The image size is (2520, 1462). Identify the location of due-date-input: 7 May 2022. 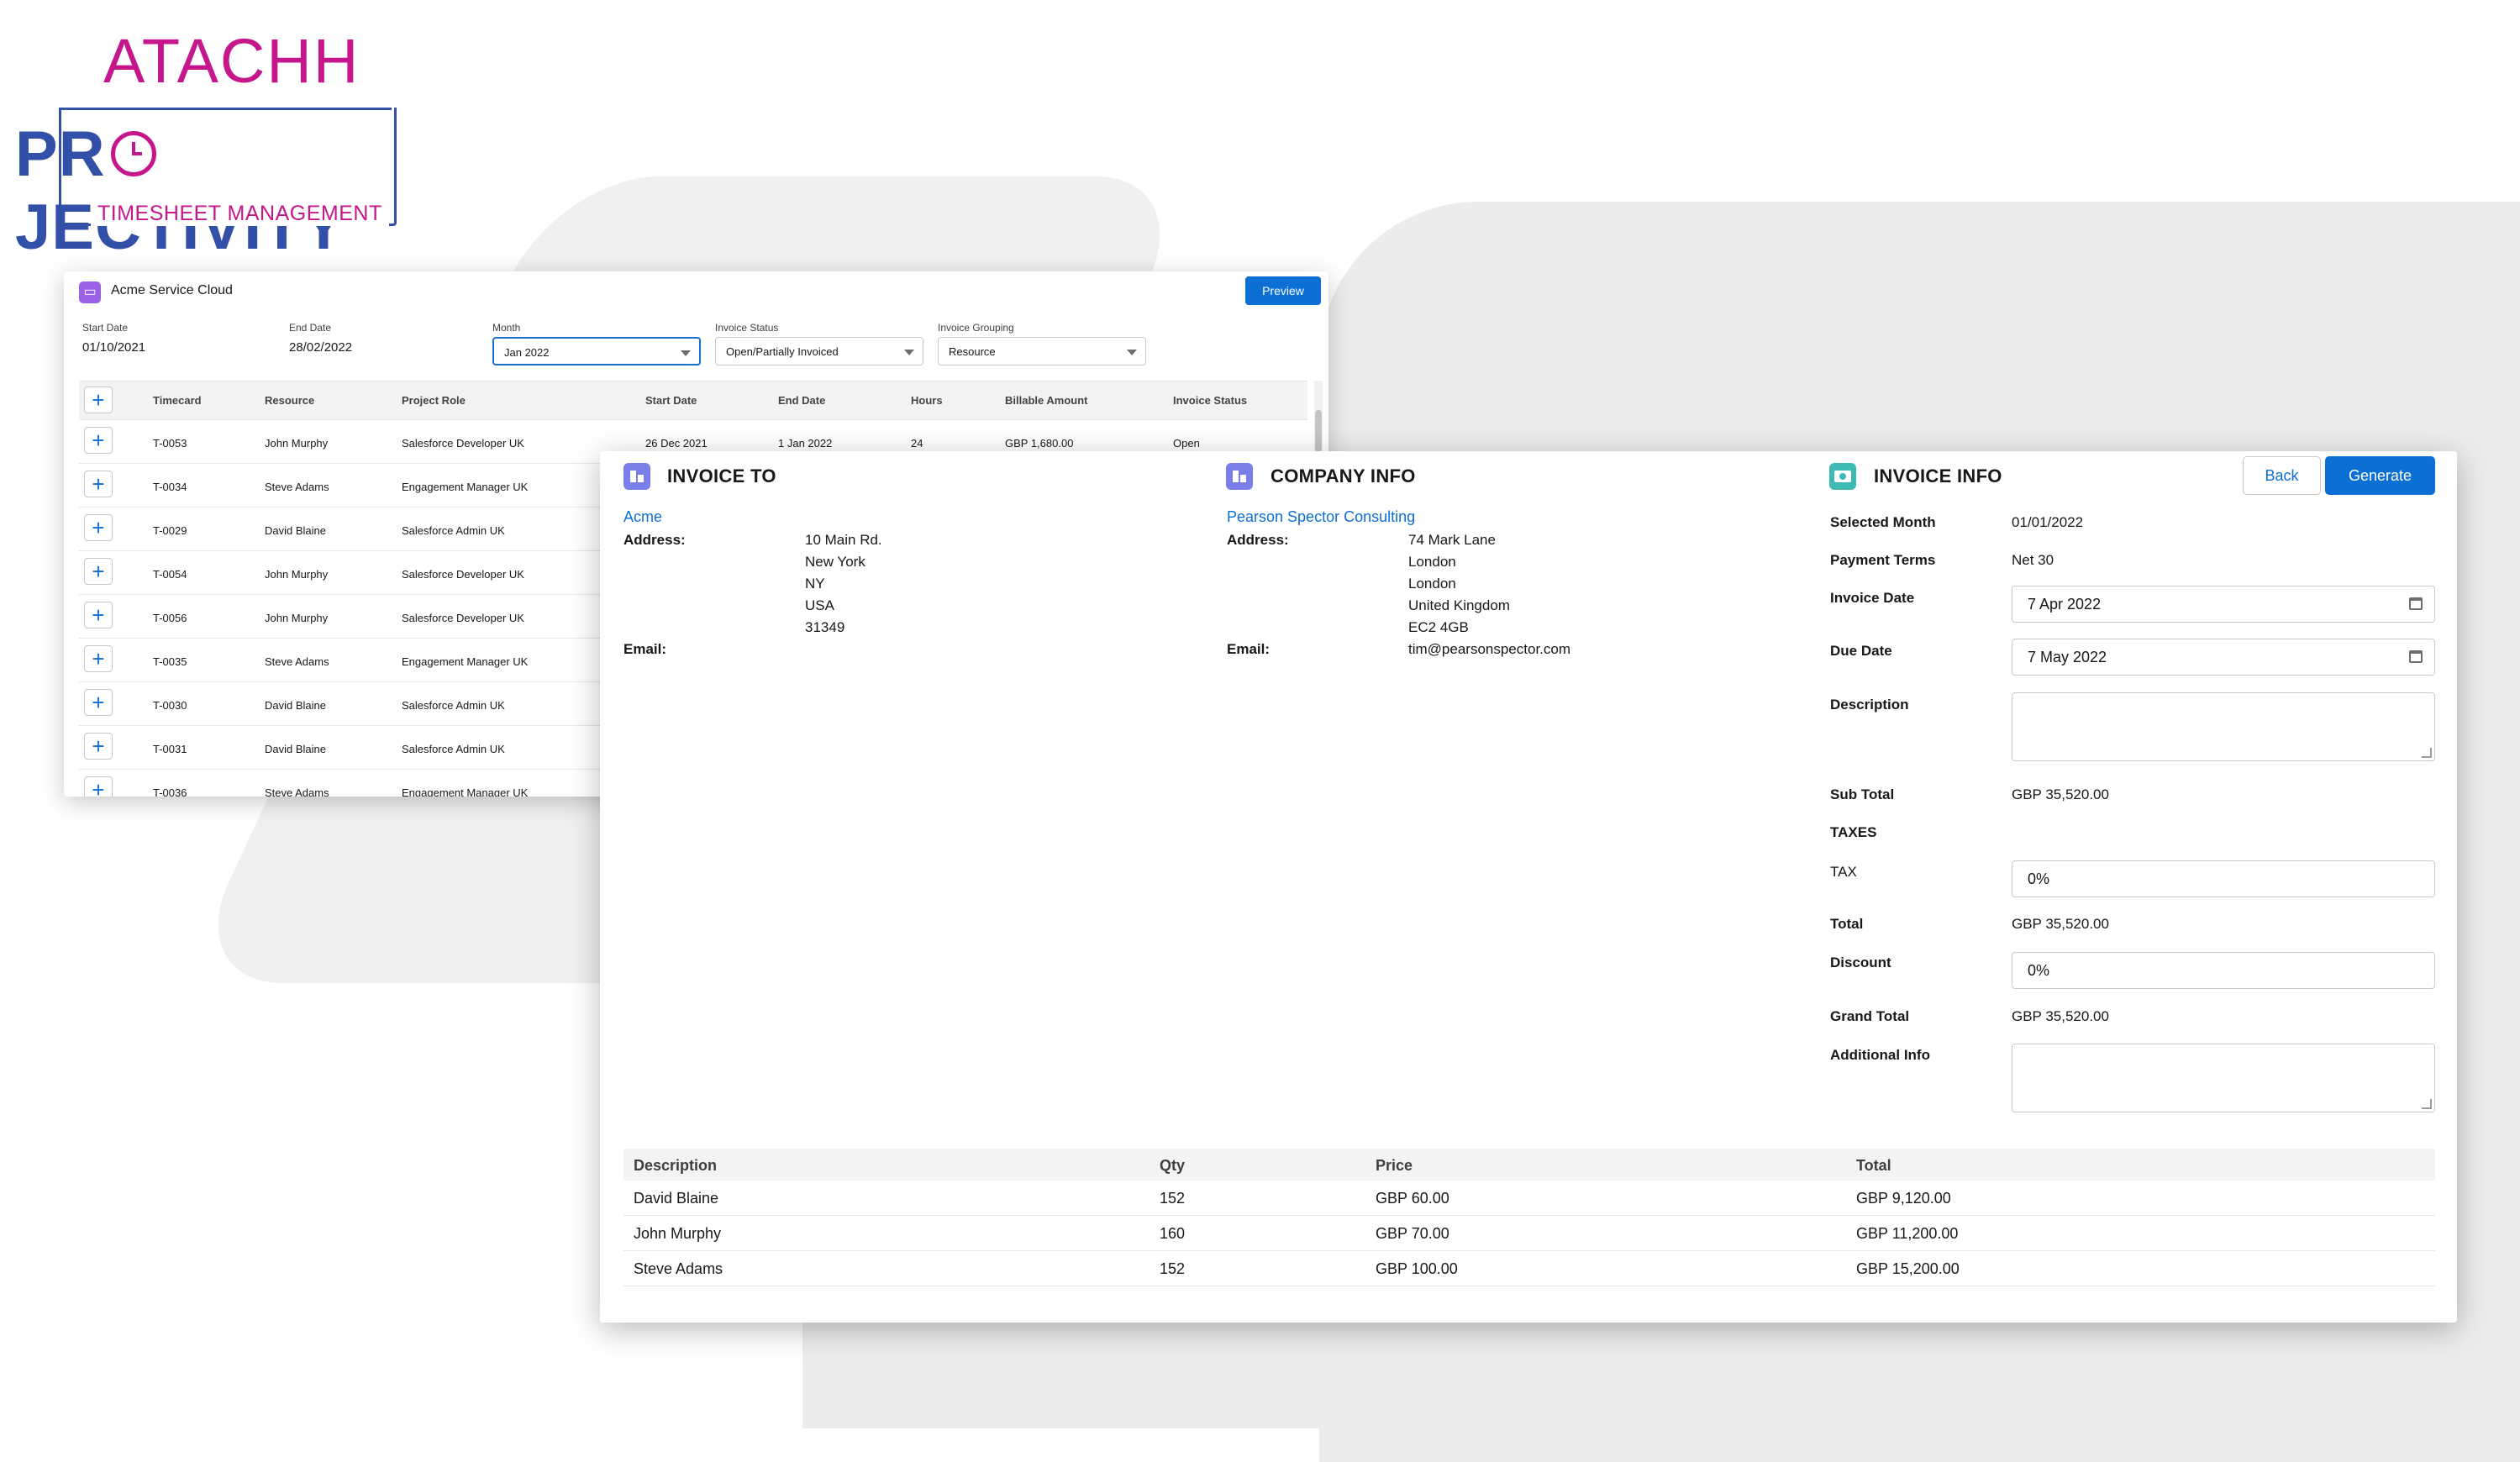
(2223, 657).